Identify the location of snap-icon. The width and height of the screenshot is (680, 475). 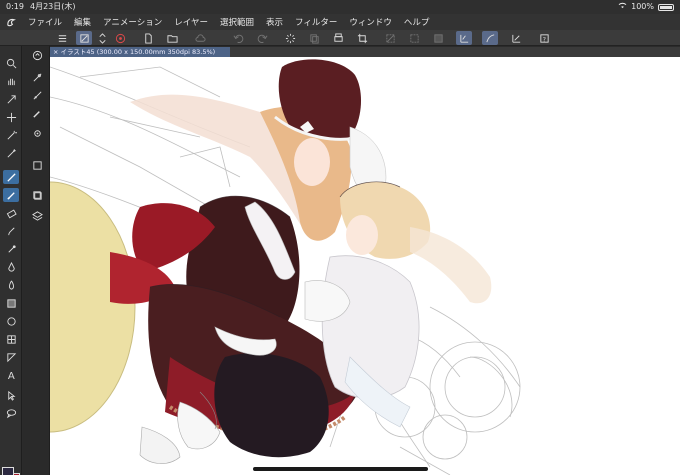
(490, 38).